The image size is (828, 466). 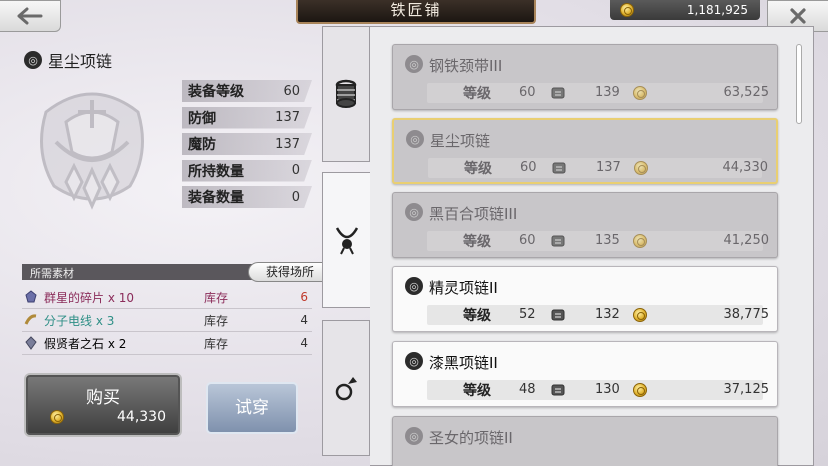 I want to click on stats-panel: 装备等级 60 防御 137 魔防 137 所持数量 0 装备数量 0, so click(x=247, y=146).